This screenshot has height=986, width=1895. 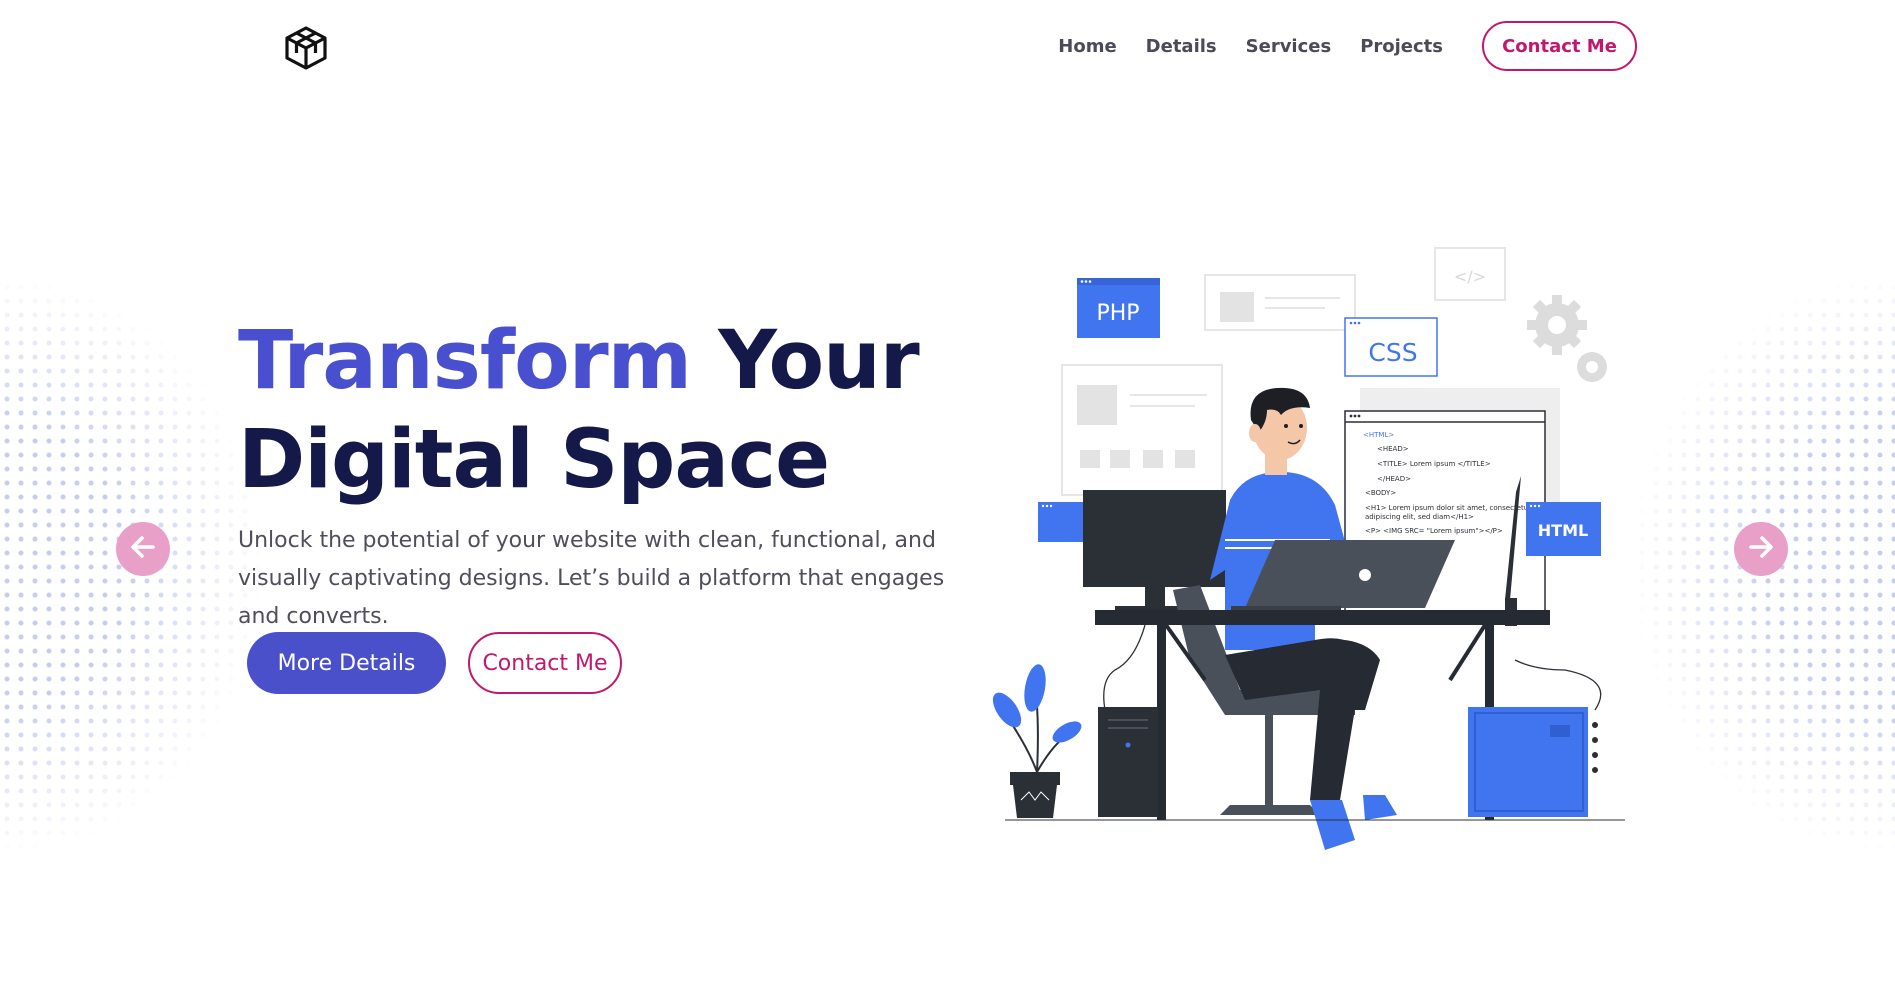 I want to click on html-badge: HTML, so click(x=1563, y=529).